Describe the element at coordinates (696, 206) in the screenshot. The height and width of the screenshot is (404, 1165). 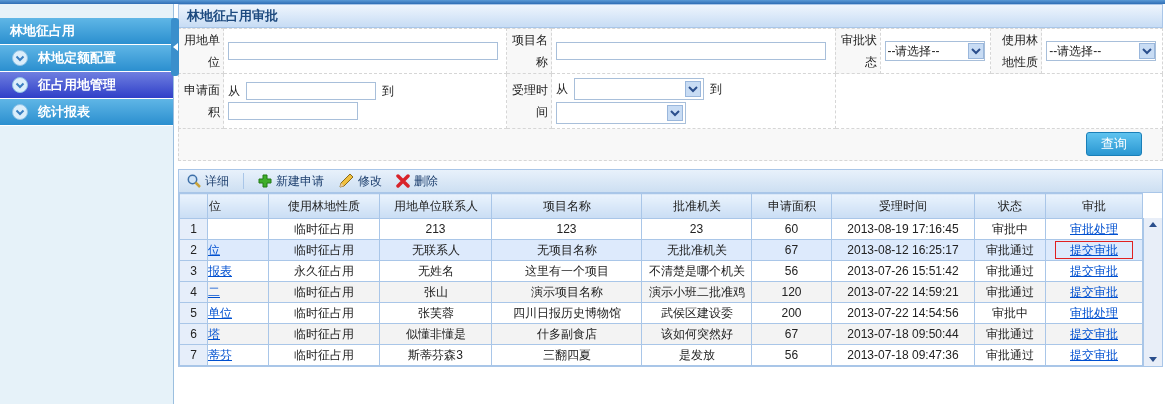
I see `column-header: 批准机关` at that location.